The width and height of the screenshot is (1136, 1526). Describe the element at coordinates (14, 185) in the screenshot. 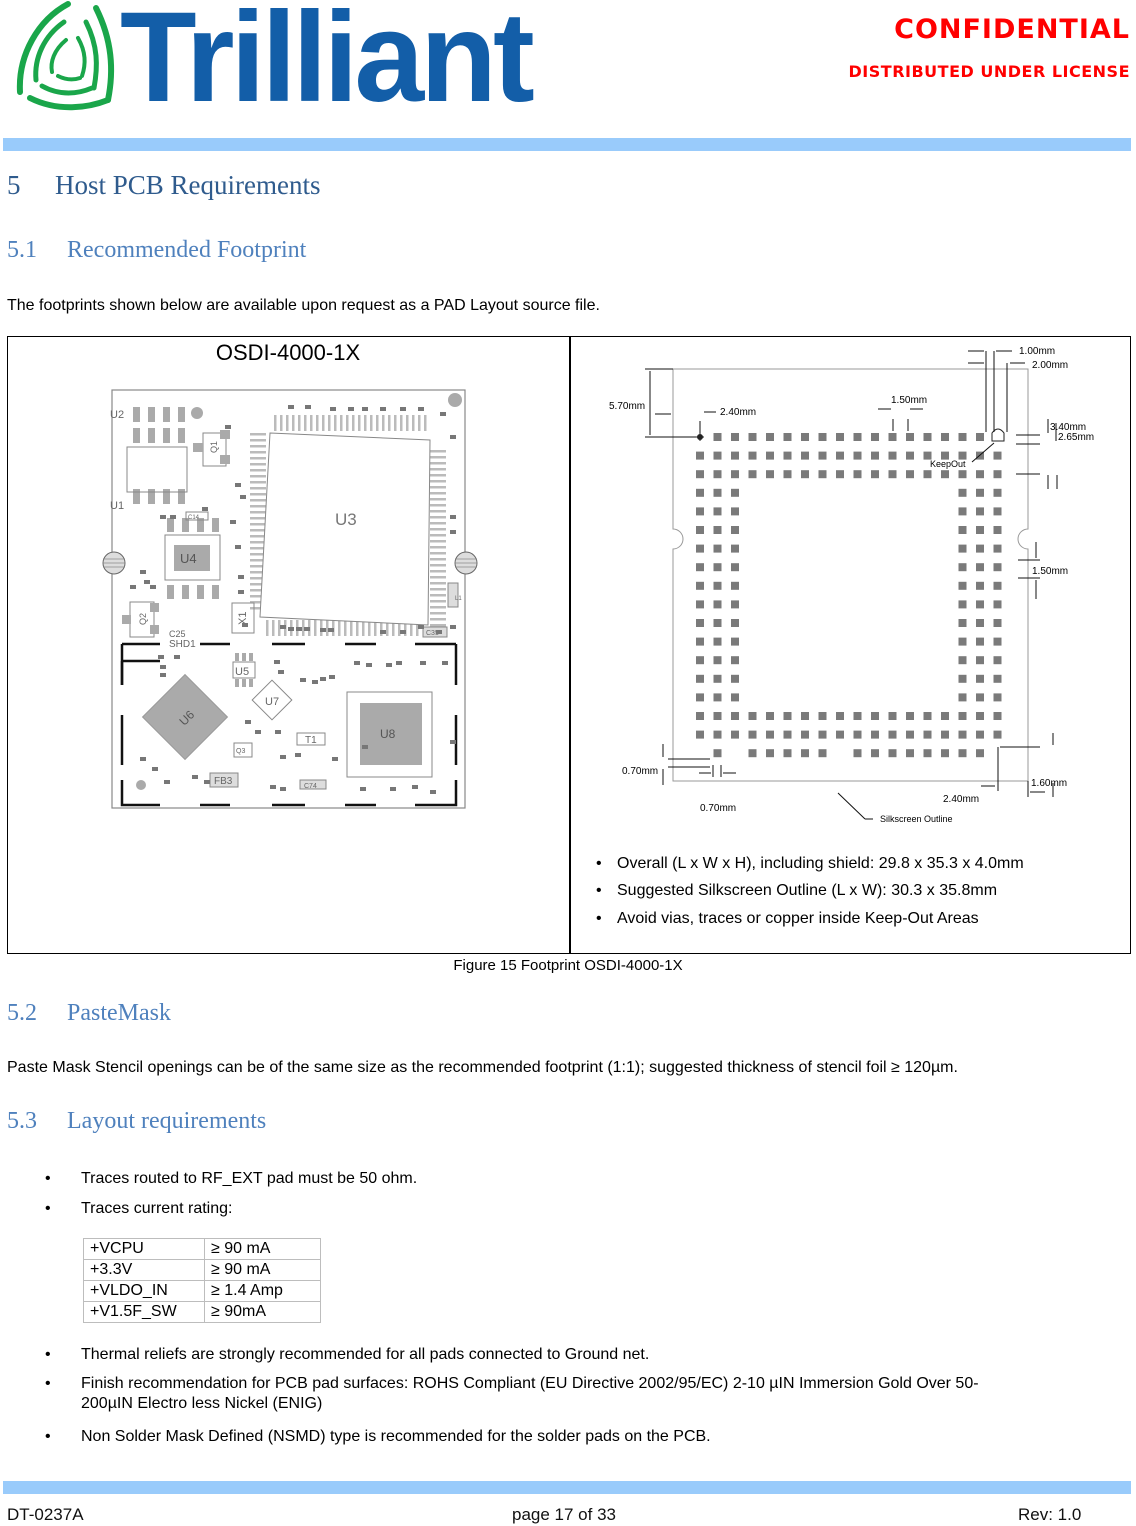

I see `section-number: 5` at that location.